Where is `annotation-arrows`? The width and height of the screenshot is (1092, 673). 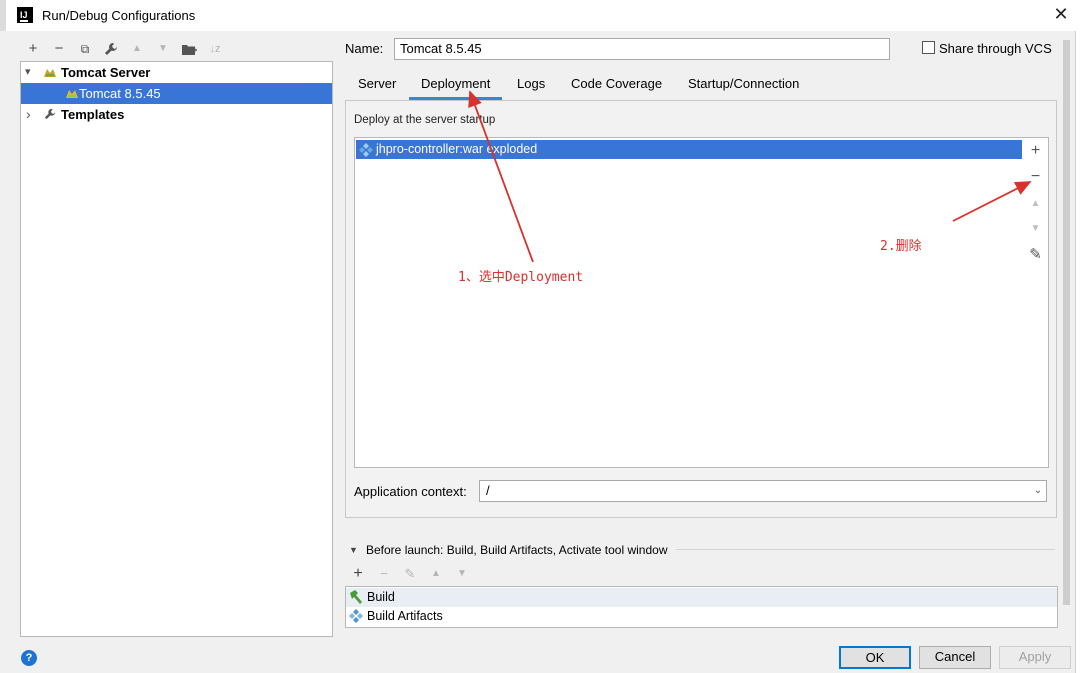
annotation-arrows is located at coordinates (750, 176).